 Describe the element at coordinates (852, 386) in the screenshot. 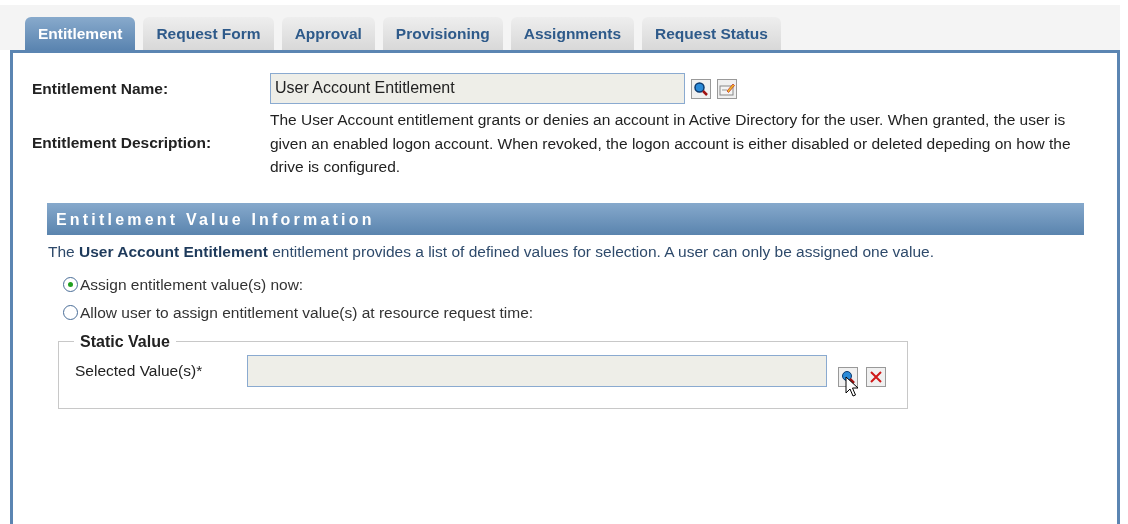

I see `mouse-cursor-icon` at that location.